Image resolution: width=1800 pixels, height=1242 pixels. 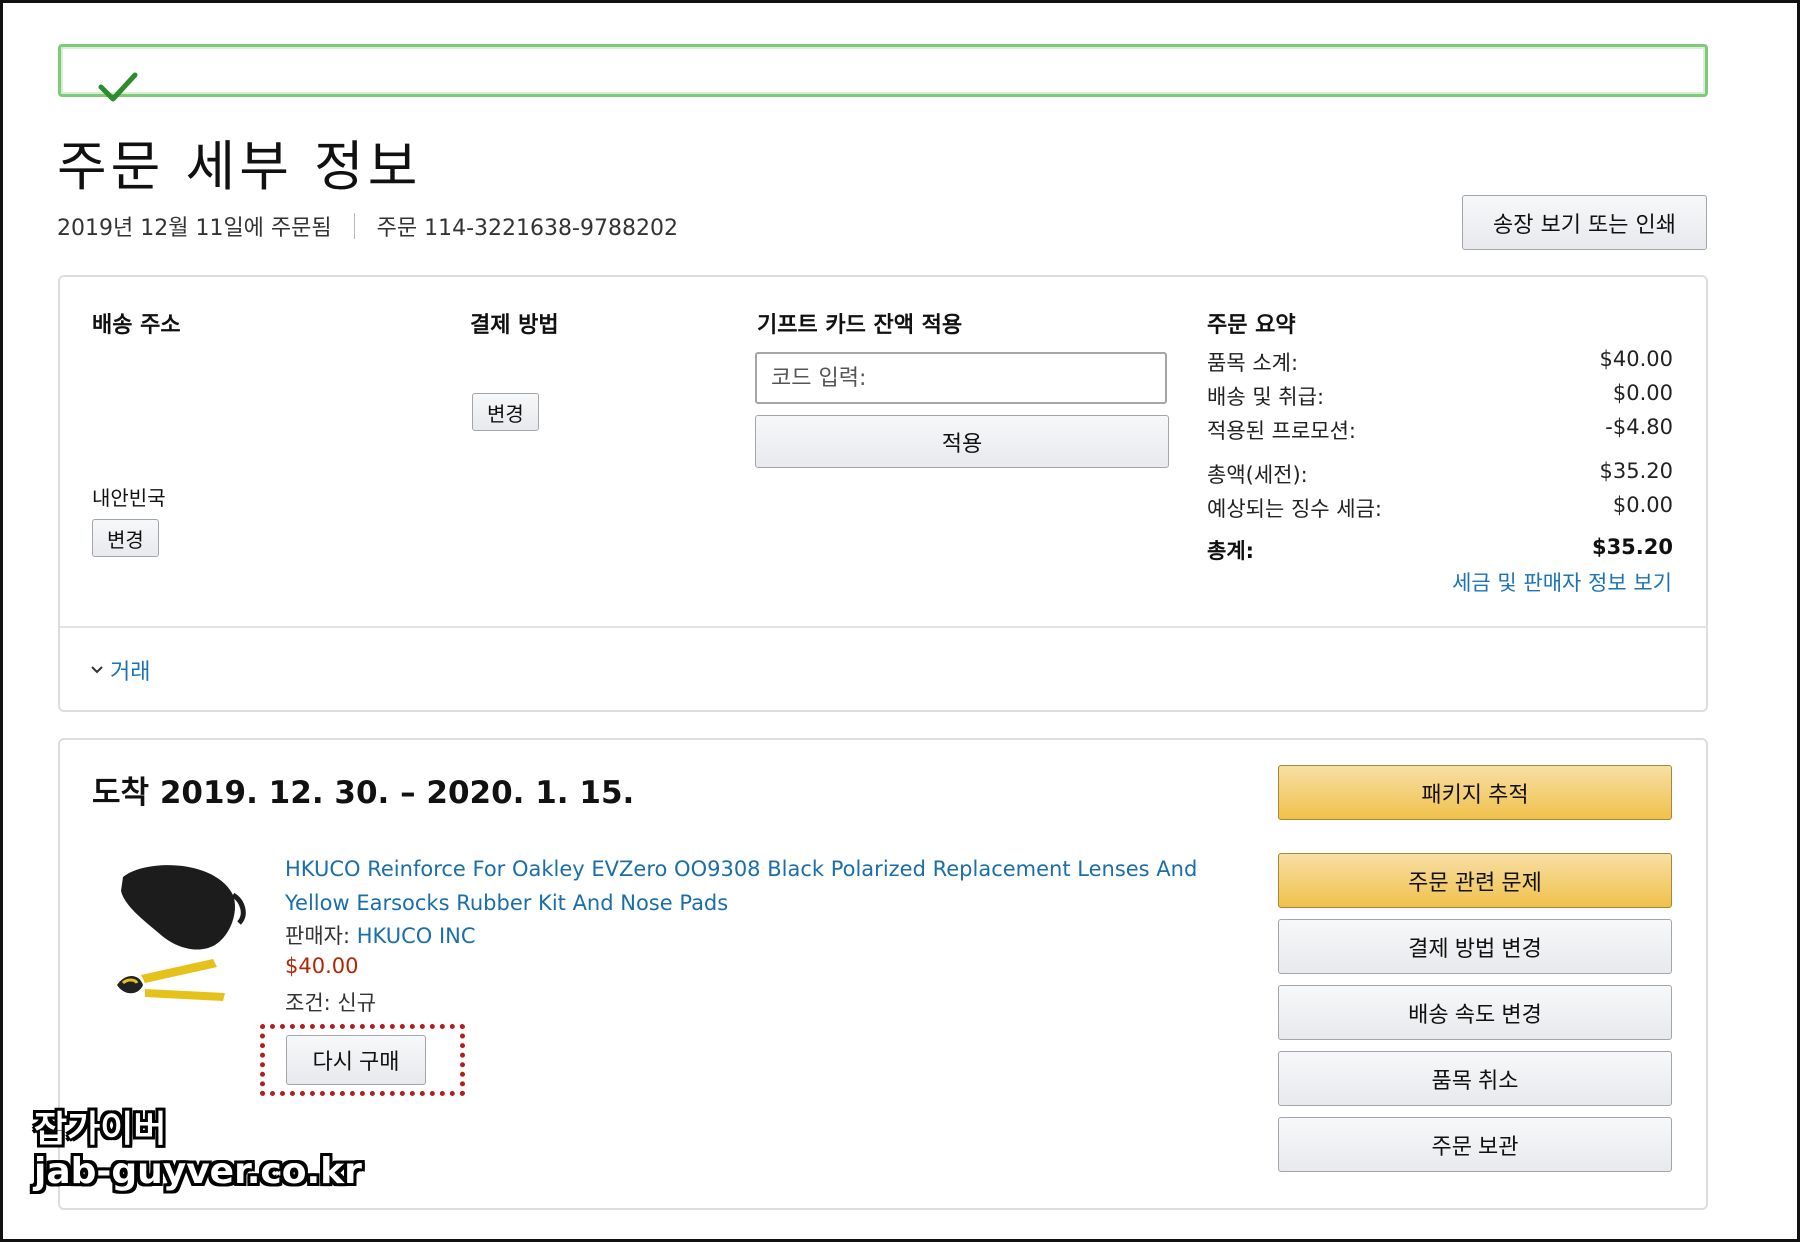 What do you see at coordinates (1584, 222) in the screenshot?
I see `invoice-button: 송장 보기 또는 인쇄` at bounding box center [1584, 222].